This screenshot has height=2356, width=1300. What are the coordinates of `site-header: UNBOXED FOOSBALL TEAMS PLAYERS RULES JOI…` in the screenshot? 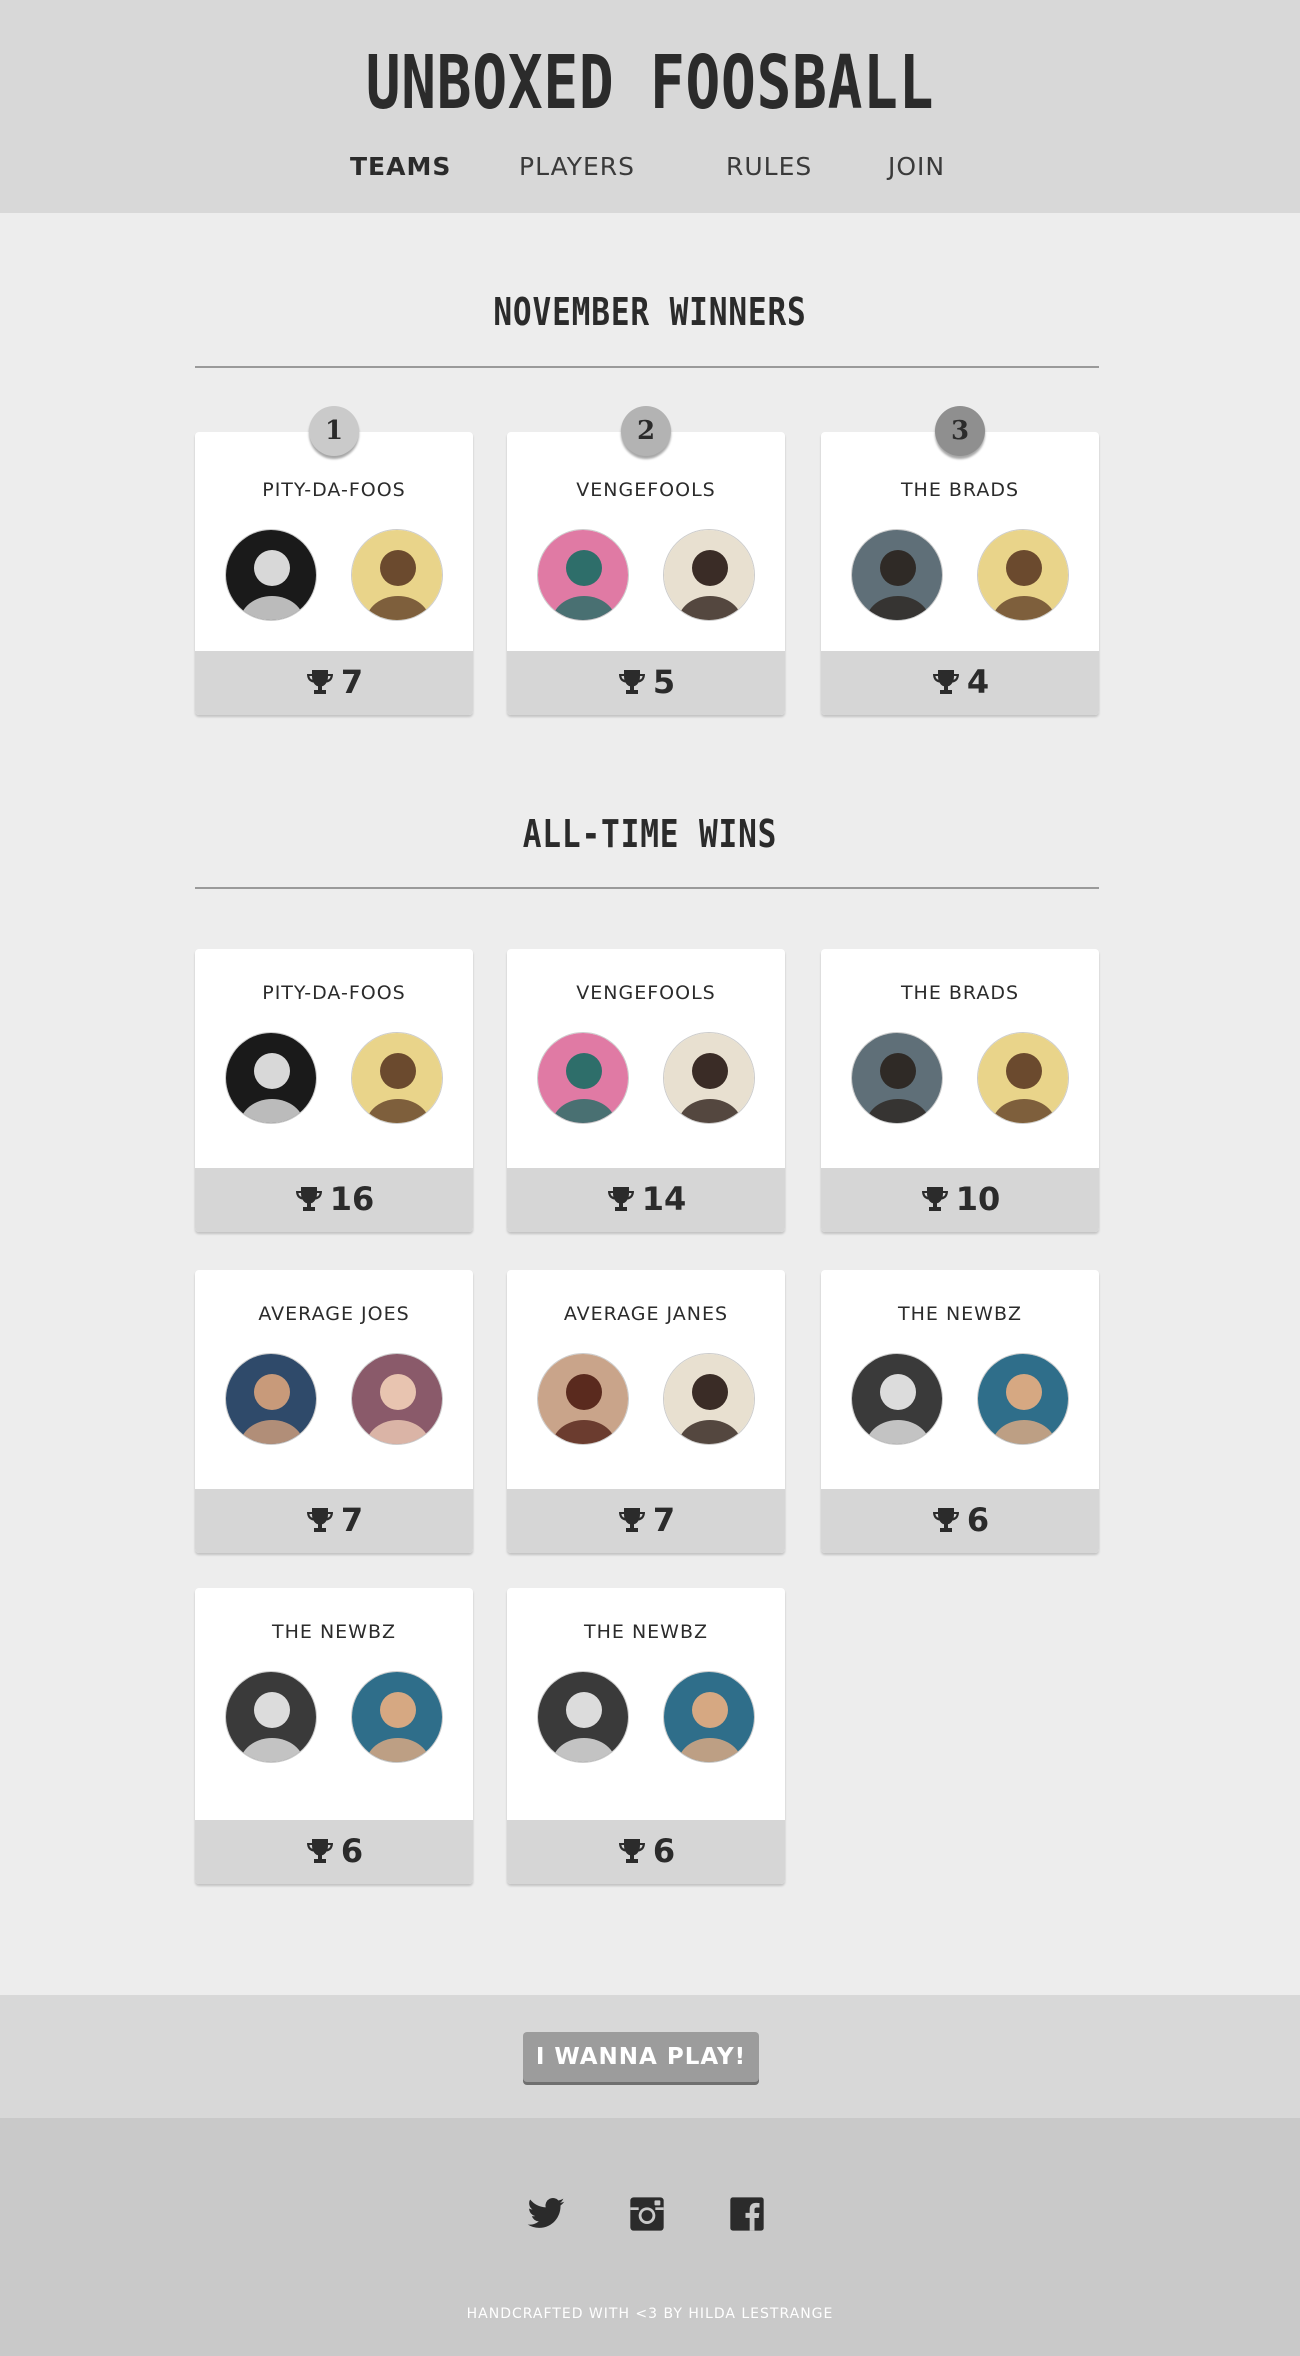 It's located at (650, 106).